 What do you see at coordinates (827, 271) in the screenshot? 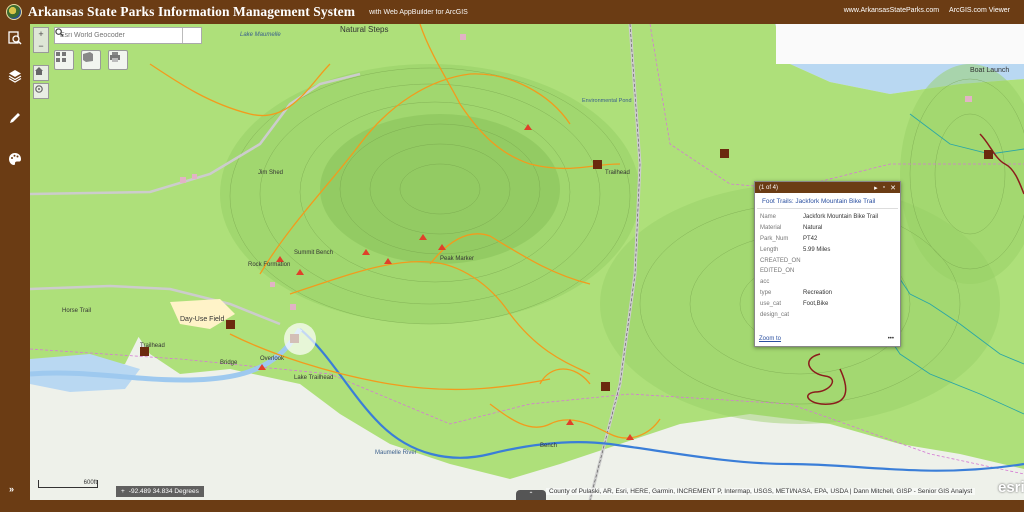
I see `field-row: EDITED_ON` at bounding box center [827, 271].